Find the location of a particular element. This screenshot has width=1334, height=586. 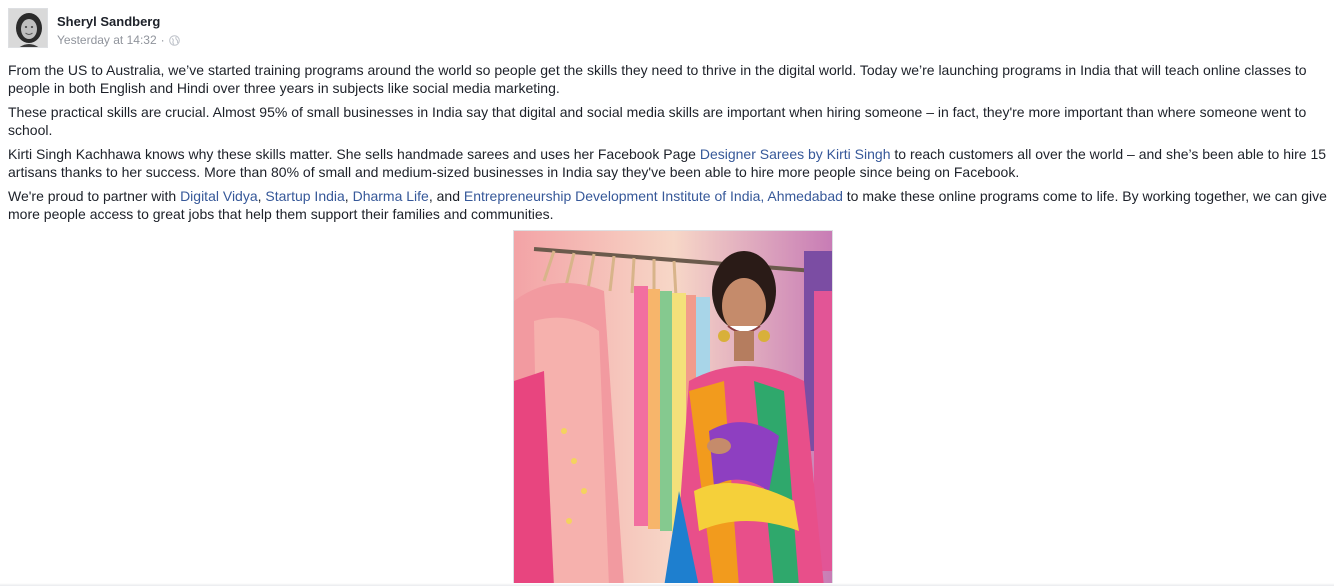

page-link-digital-vidya: Digital Vidya is located at coordinates (219, 196).